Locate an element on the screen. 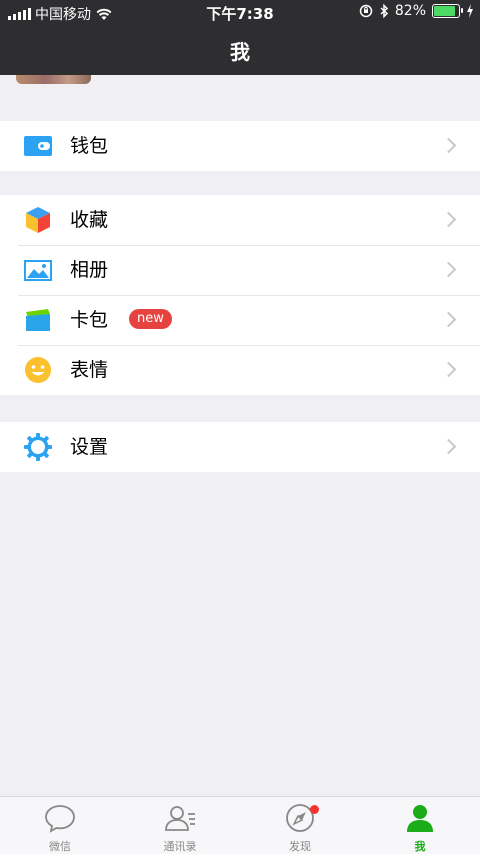 The height and width of the screenshot is (854, 480). menu-item-favorites: 收藏 is located at coordinates (240, 220).